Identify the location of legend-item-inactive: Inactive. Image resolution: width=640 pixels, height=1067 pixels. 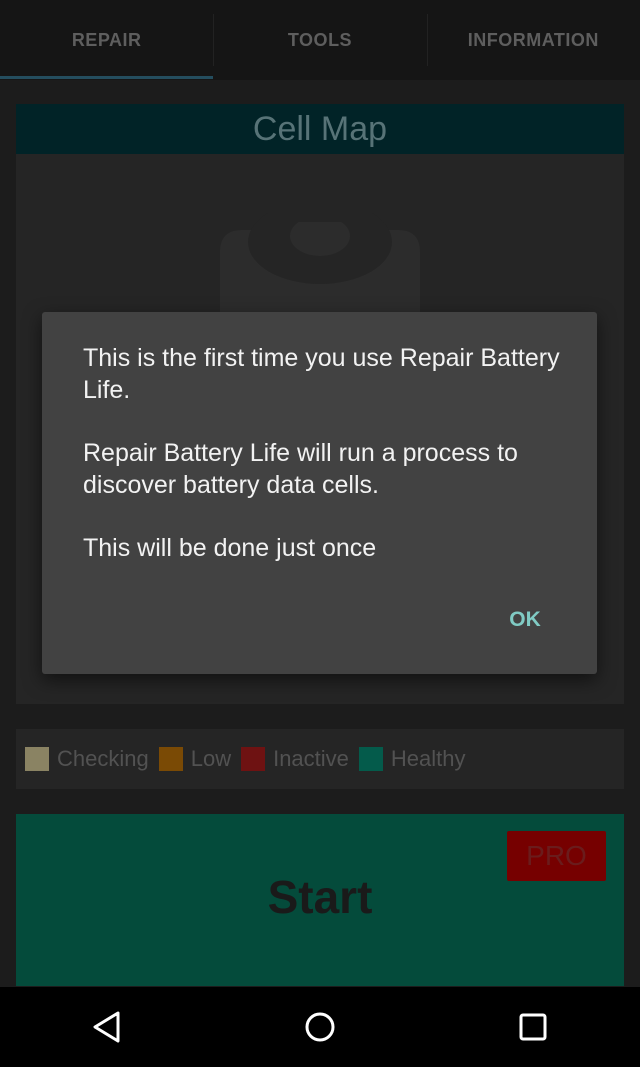
(295, 759).